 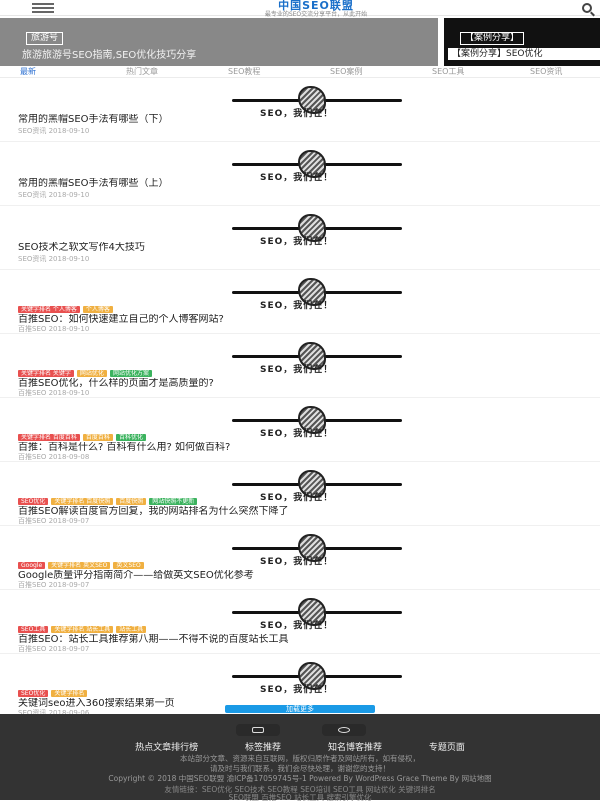 I want to click on article-tags: SEO优化 关键字排名 百度快照 百度快照 网站快照不更新, so click(x=109, y=502).